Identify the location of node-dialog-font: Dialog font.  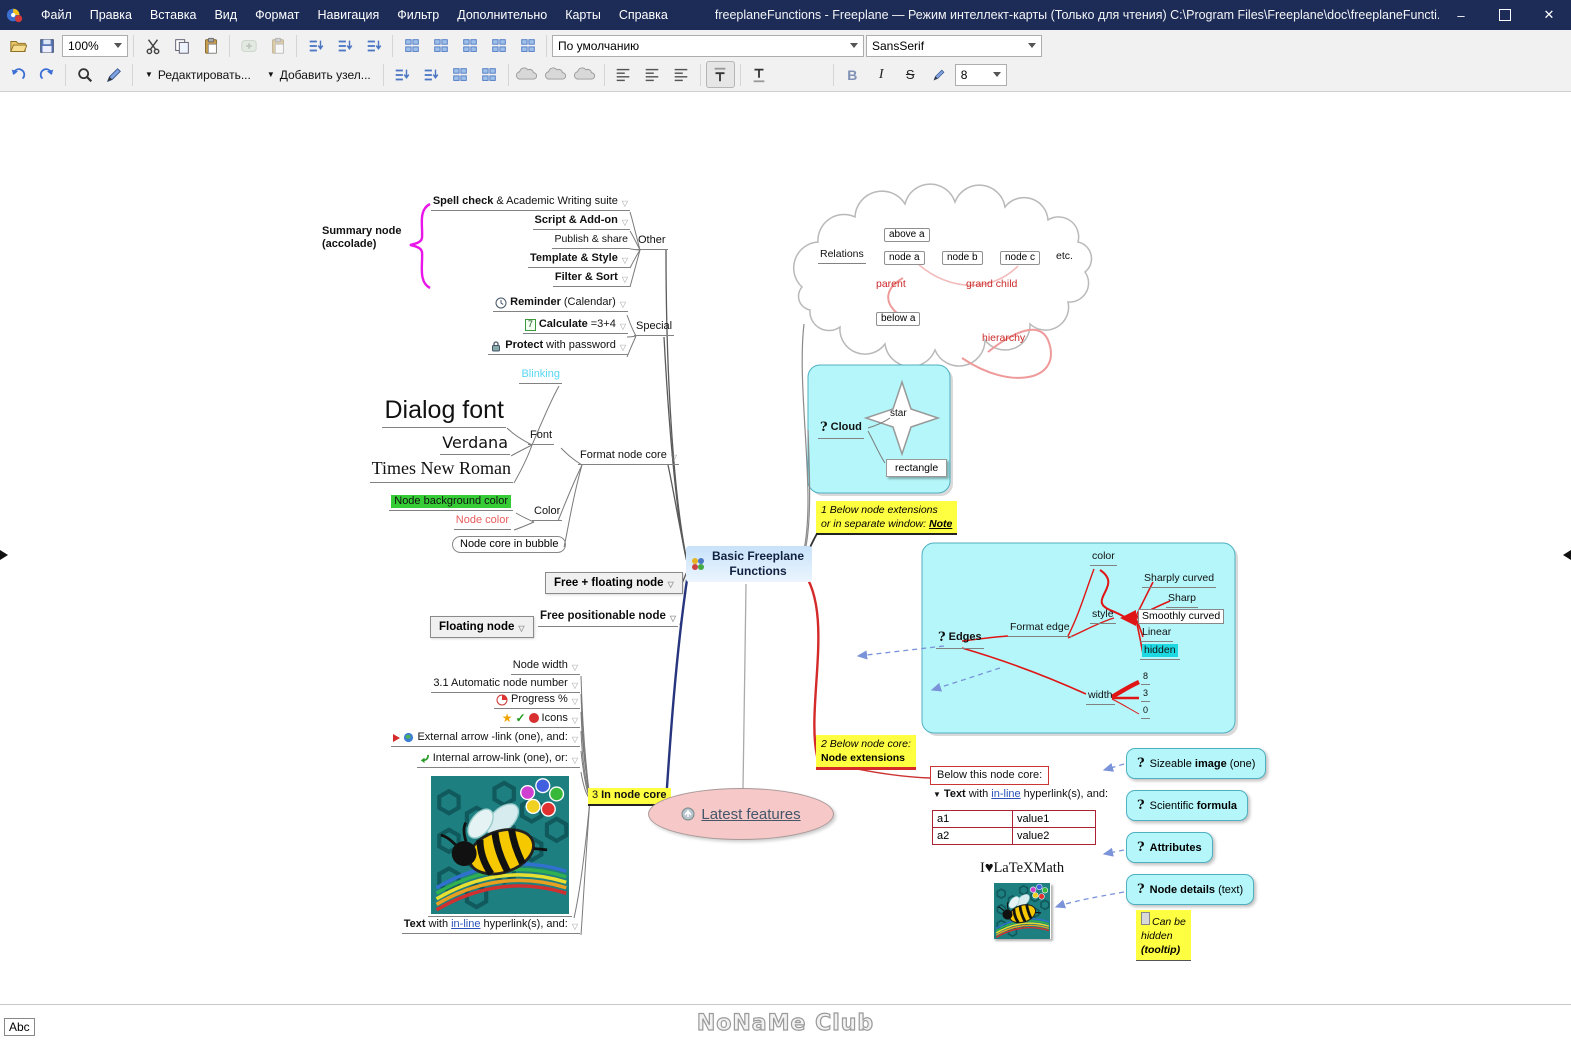
(444, 411).